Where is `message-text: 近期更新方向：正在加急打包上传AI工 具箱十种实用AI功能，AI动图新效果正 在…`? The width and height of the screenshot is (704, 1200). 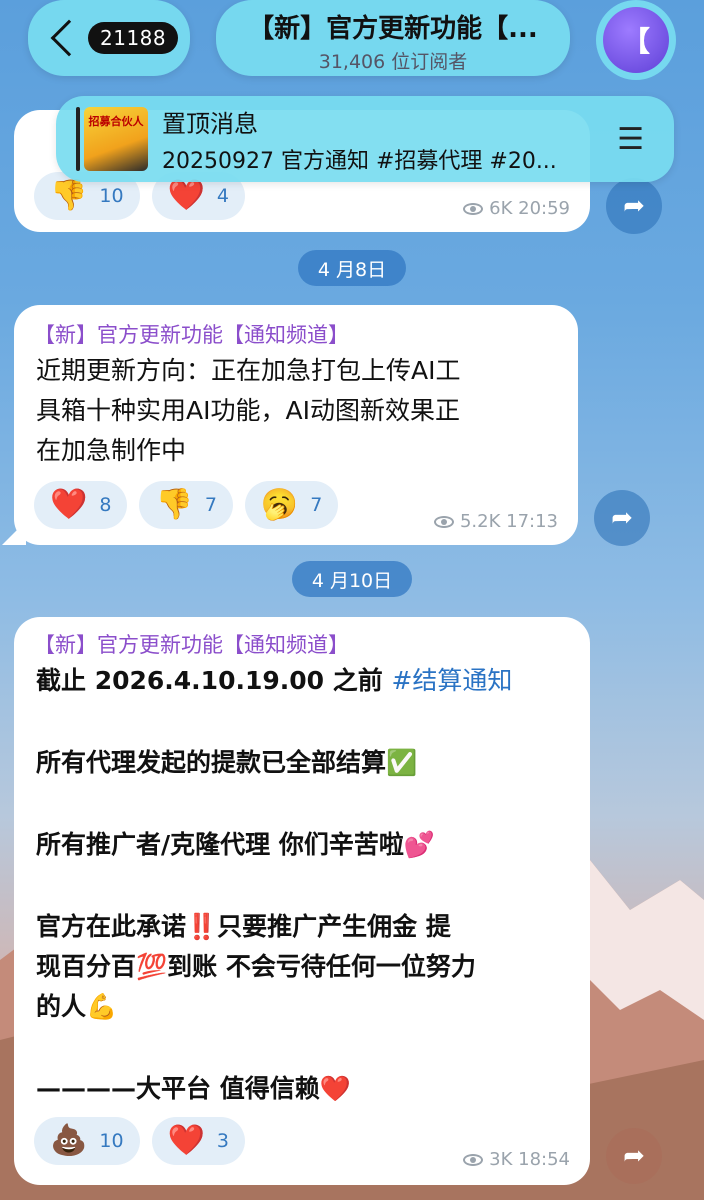
message-text: 近期更新方向：正在加急打包上传AI工 具箱十种实用AI功能，AI动图新效果正 在… is located at coordinates (248, 411).